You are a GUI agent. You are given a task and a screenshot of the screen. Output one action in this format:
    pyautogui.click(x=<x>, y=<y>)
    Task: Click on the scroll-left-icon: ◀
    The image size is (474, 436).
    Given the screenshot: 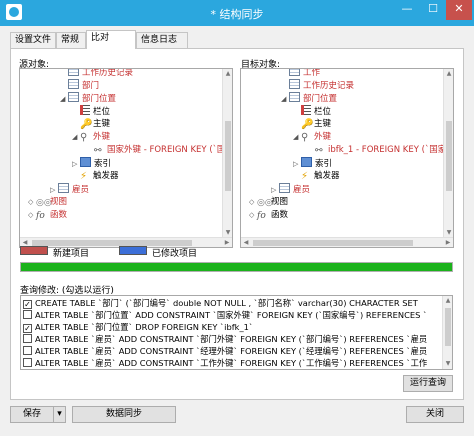 What is the action you would take?
    pyautogui.click(x=246, y=242)
    